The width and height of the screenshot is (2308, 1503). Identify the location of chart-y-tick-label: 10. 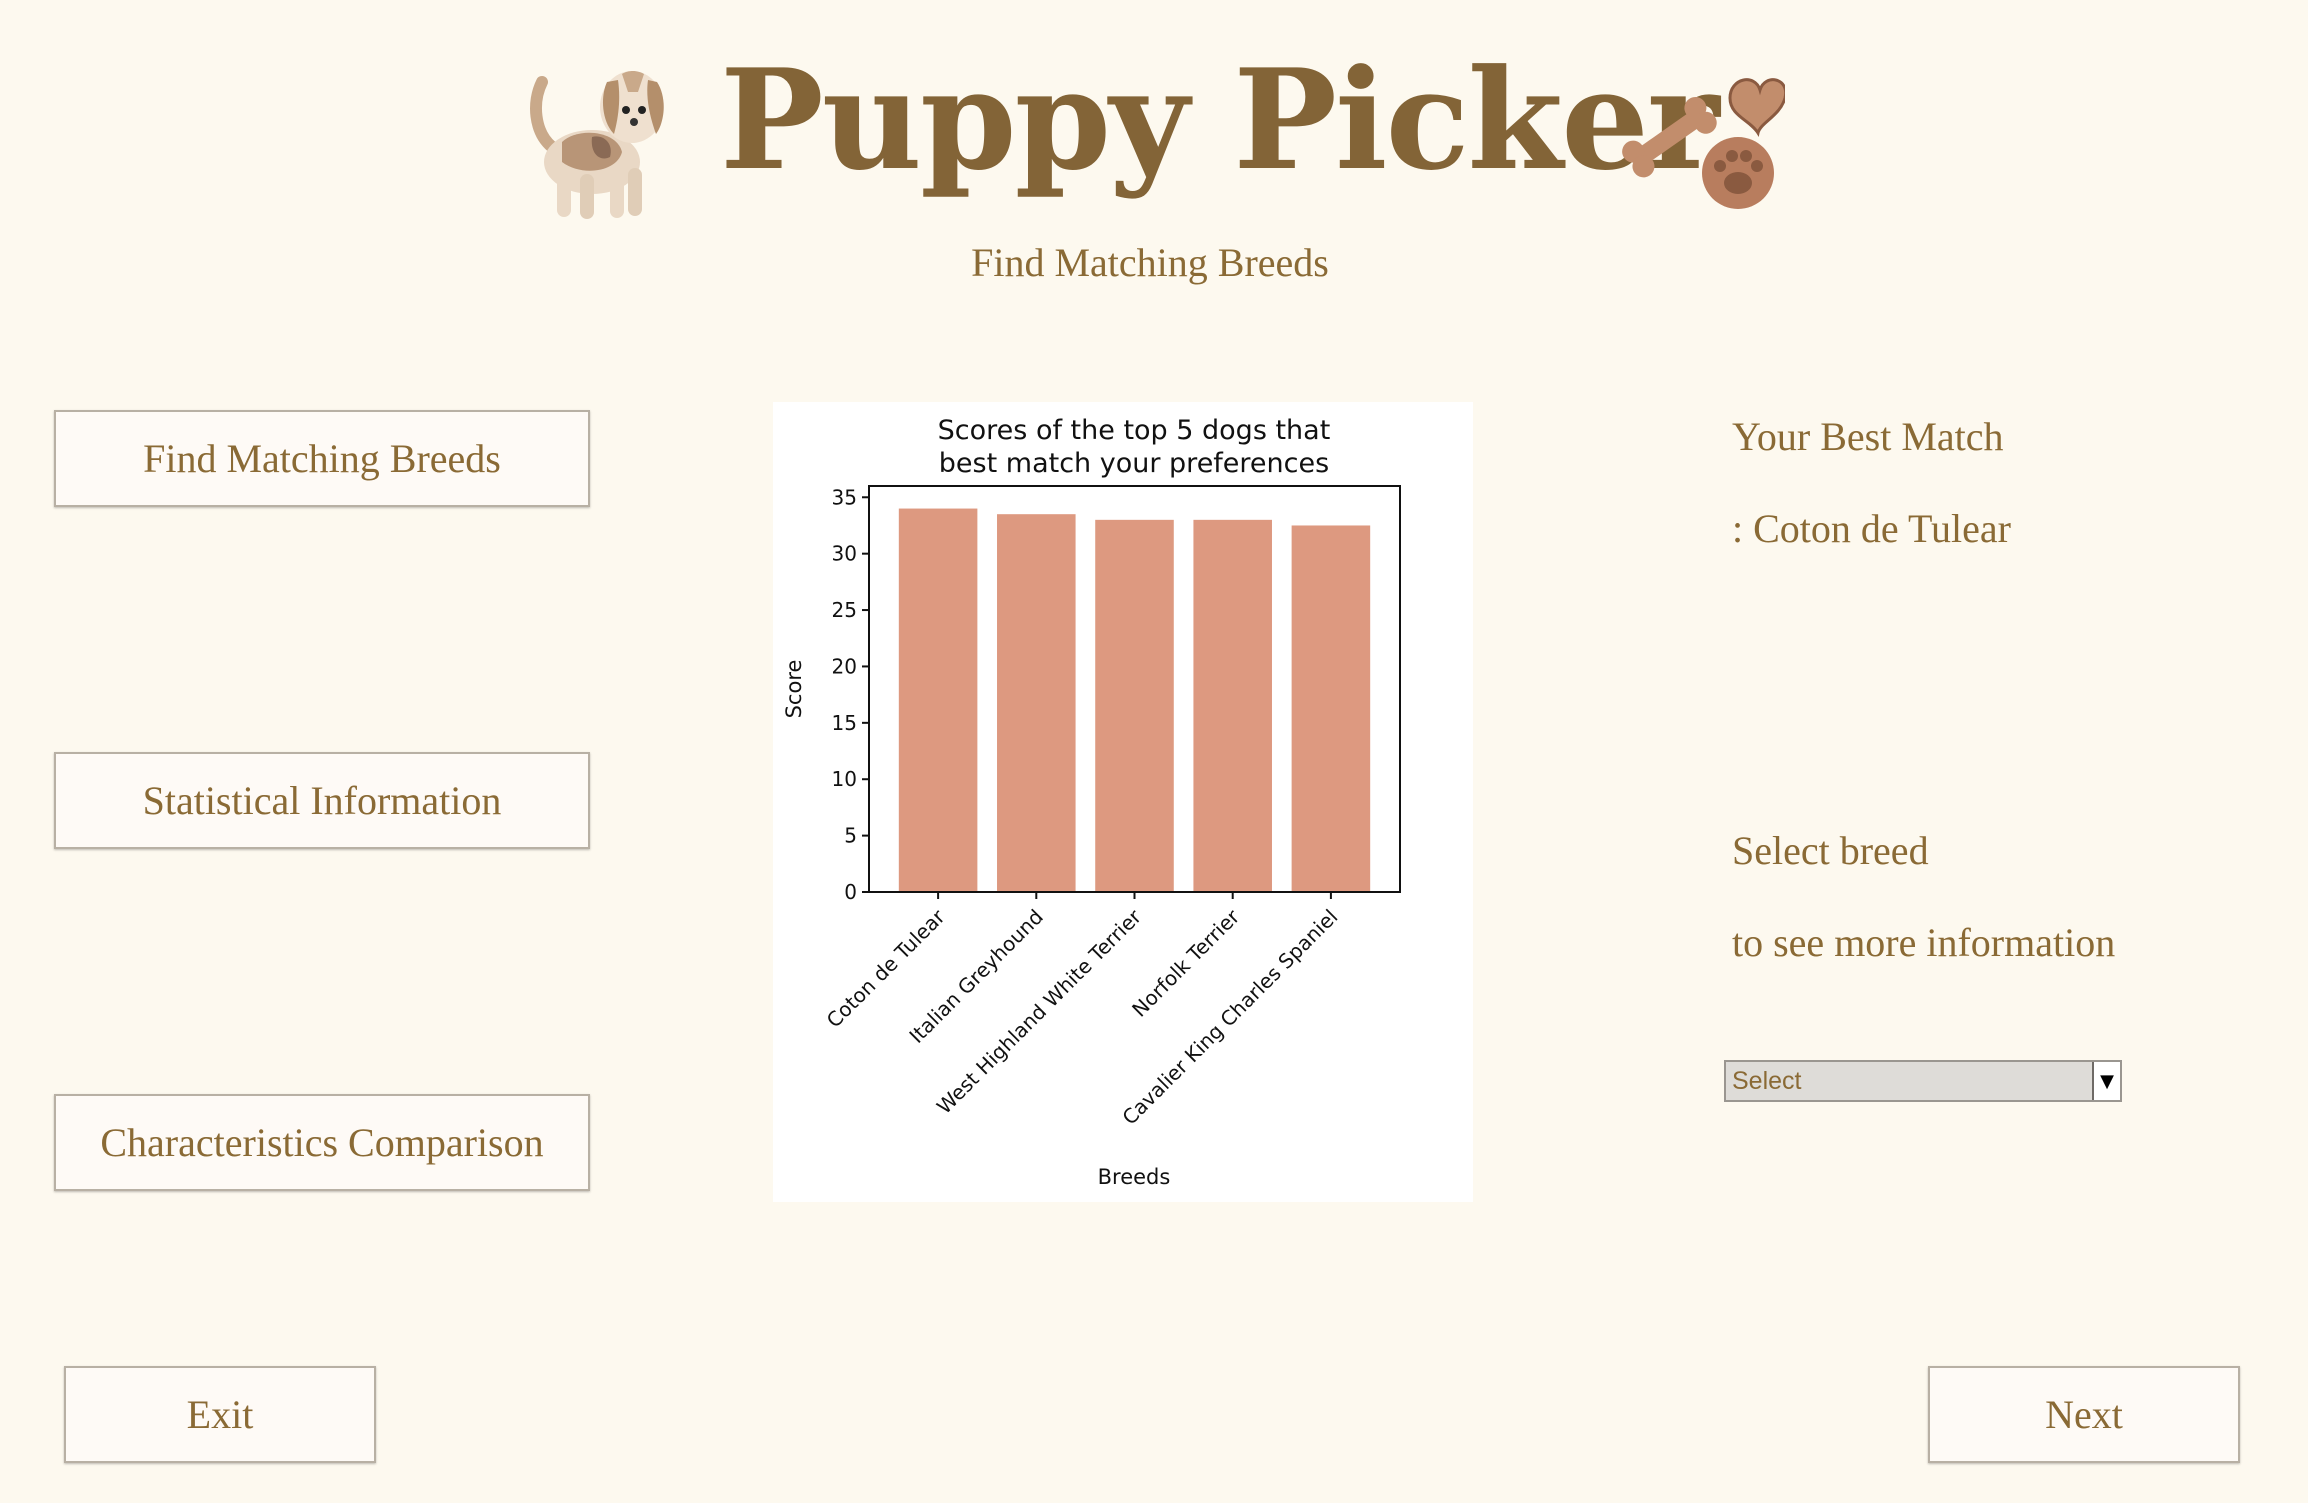
(844, 779).